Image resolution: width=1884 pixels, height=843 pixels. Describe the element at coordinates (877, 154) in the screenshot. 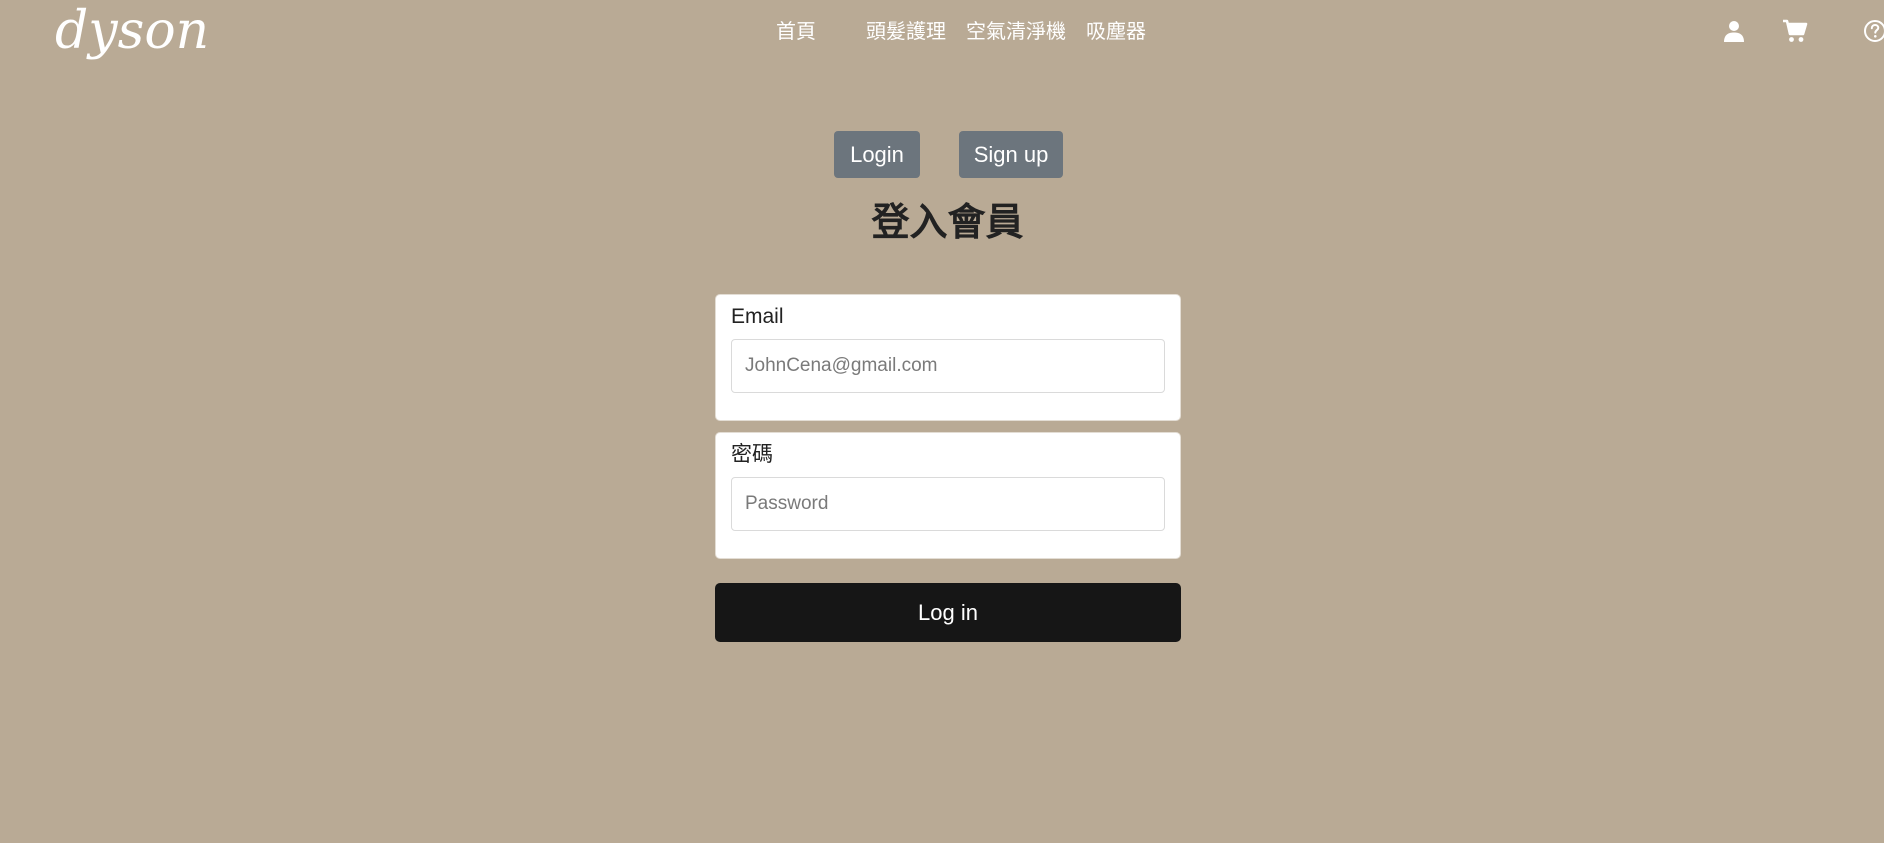

I see `login-tab-button: Login` at that location.